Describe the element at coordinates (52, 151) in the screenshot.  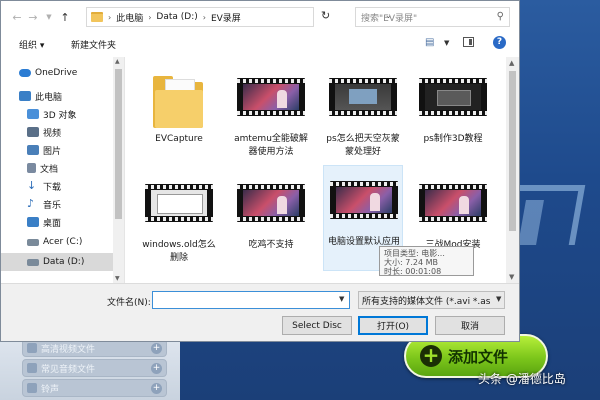
I see `sidebar-item-label: 图片` at that location.